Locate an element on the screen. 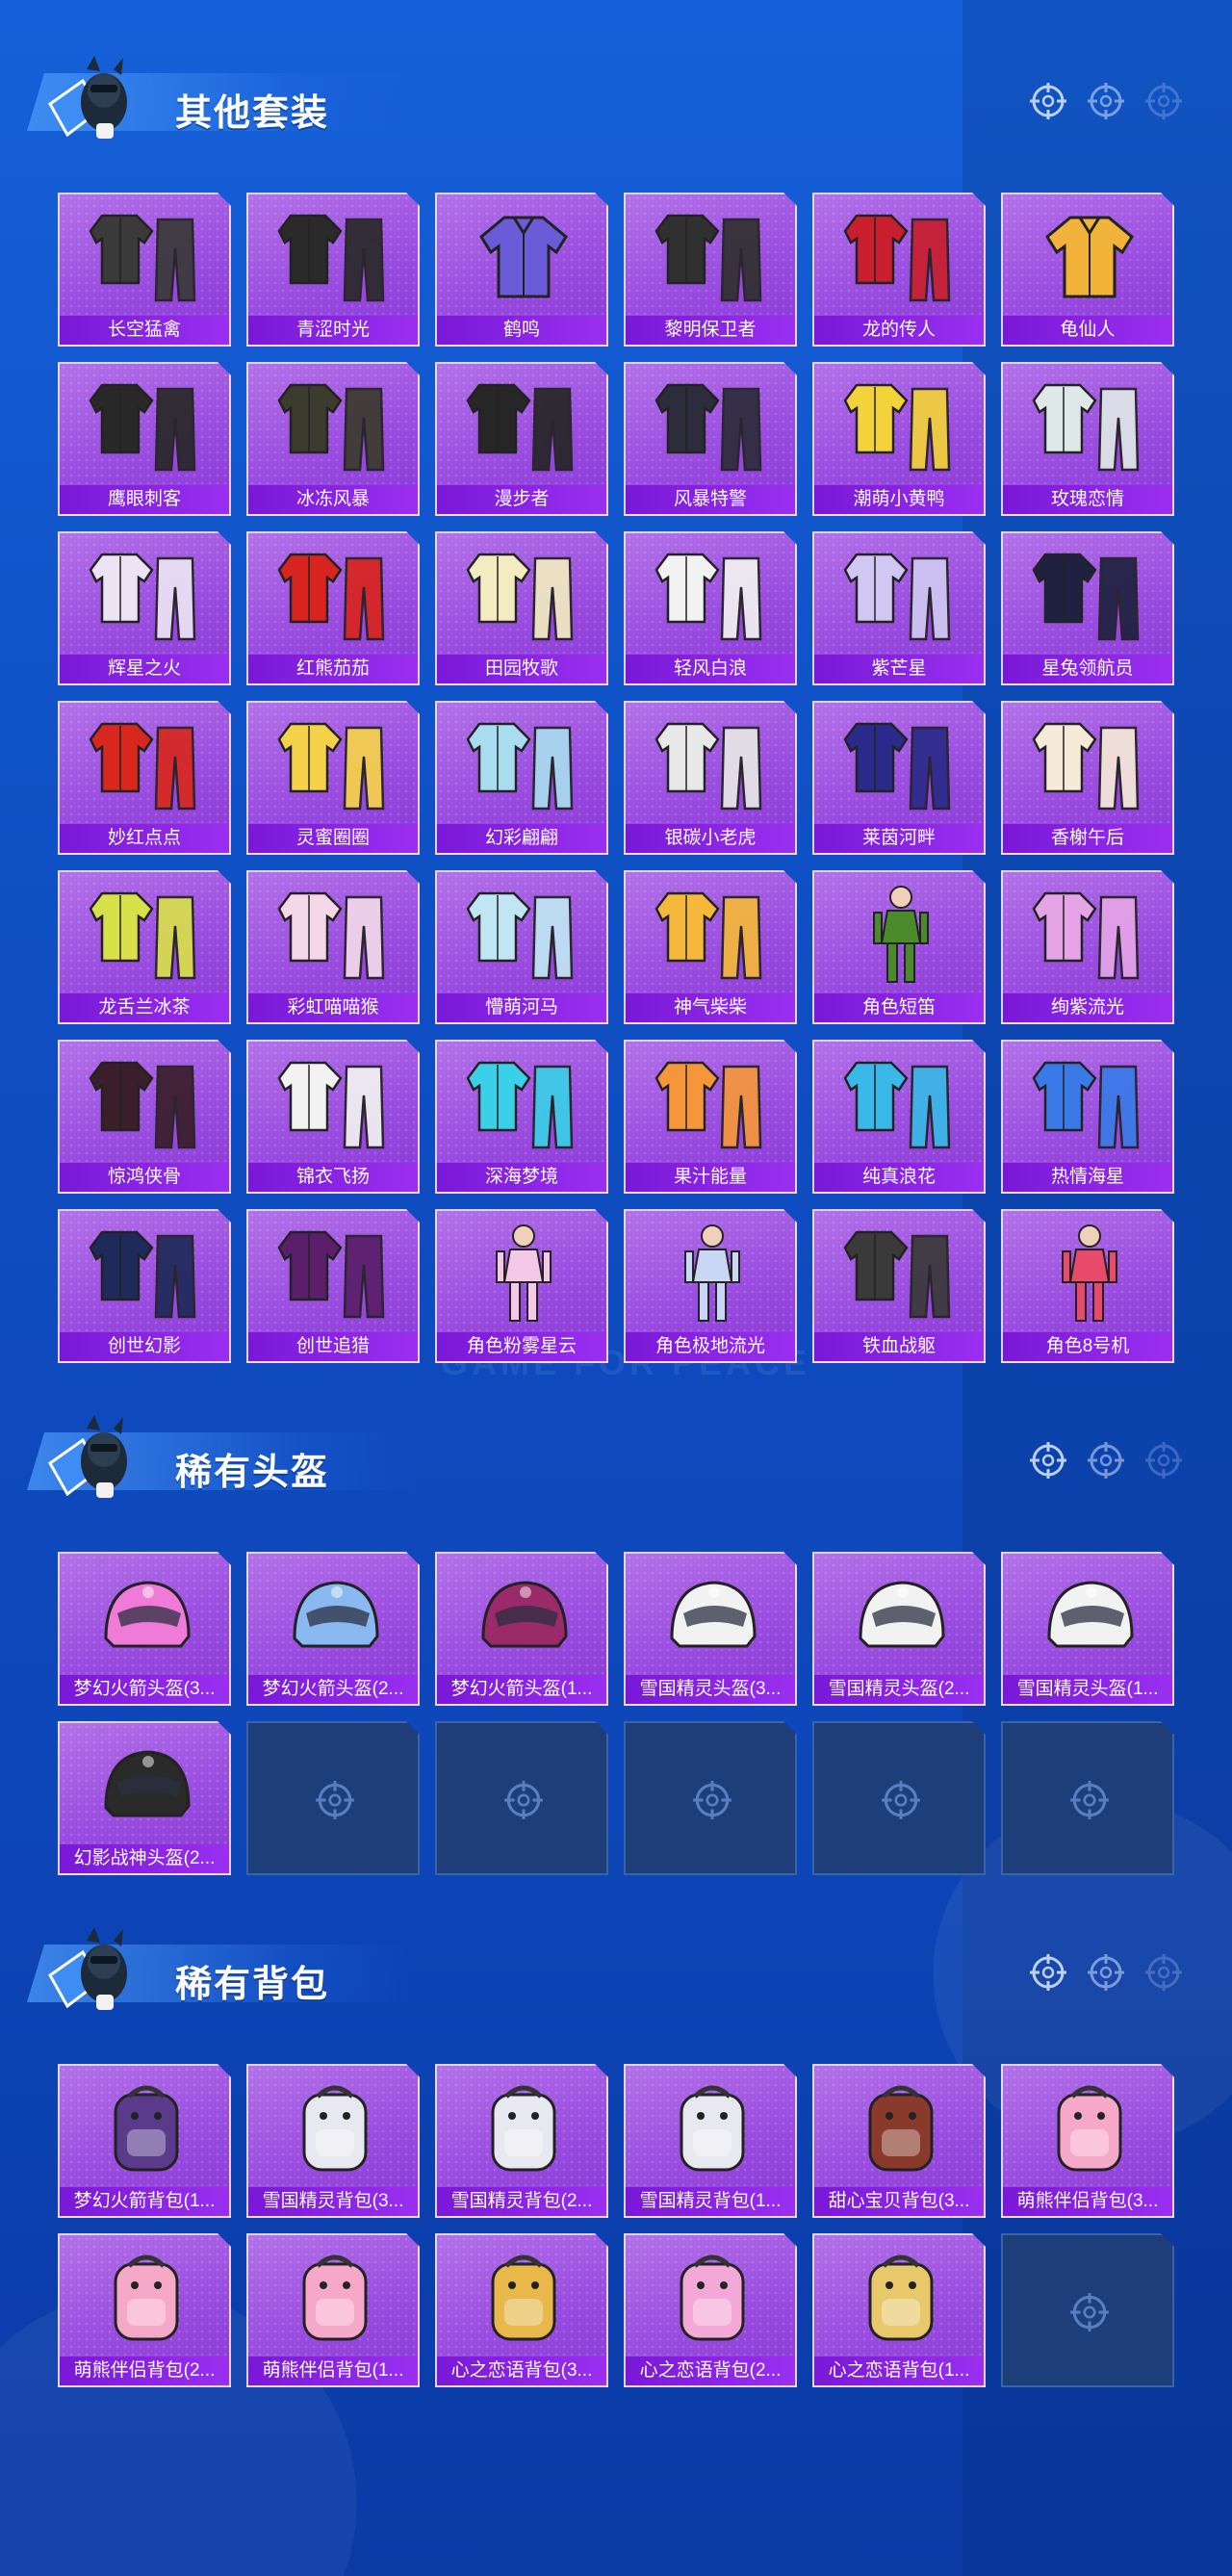 This screenshot has height=2576, width=1232. item-tile: 幻彩翩翩 is located at coordinates (521, 778).